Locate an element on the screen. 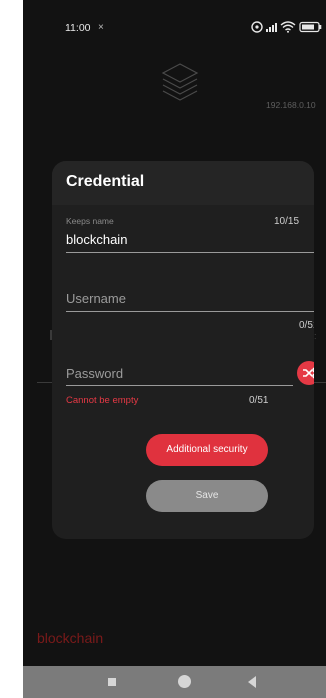 The height and width of the screenshot is (698, 326). username-underline is located at coordinates (190, 311).